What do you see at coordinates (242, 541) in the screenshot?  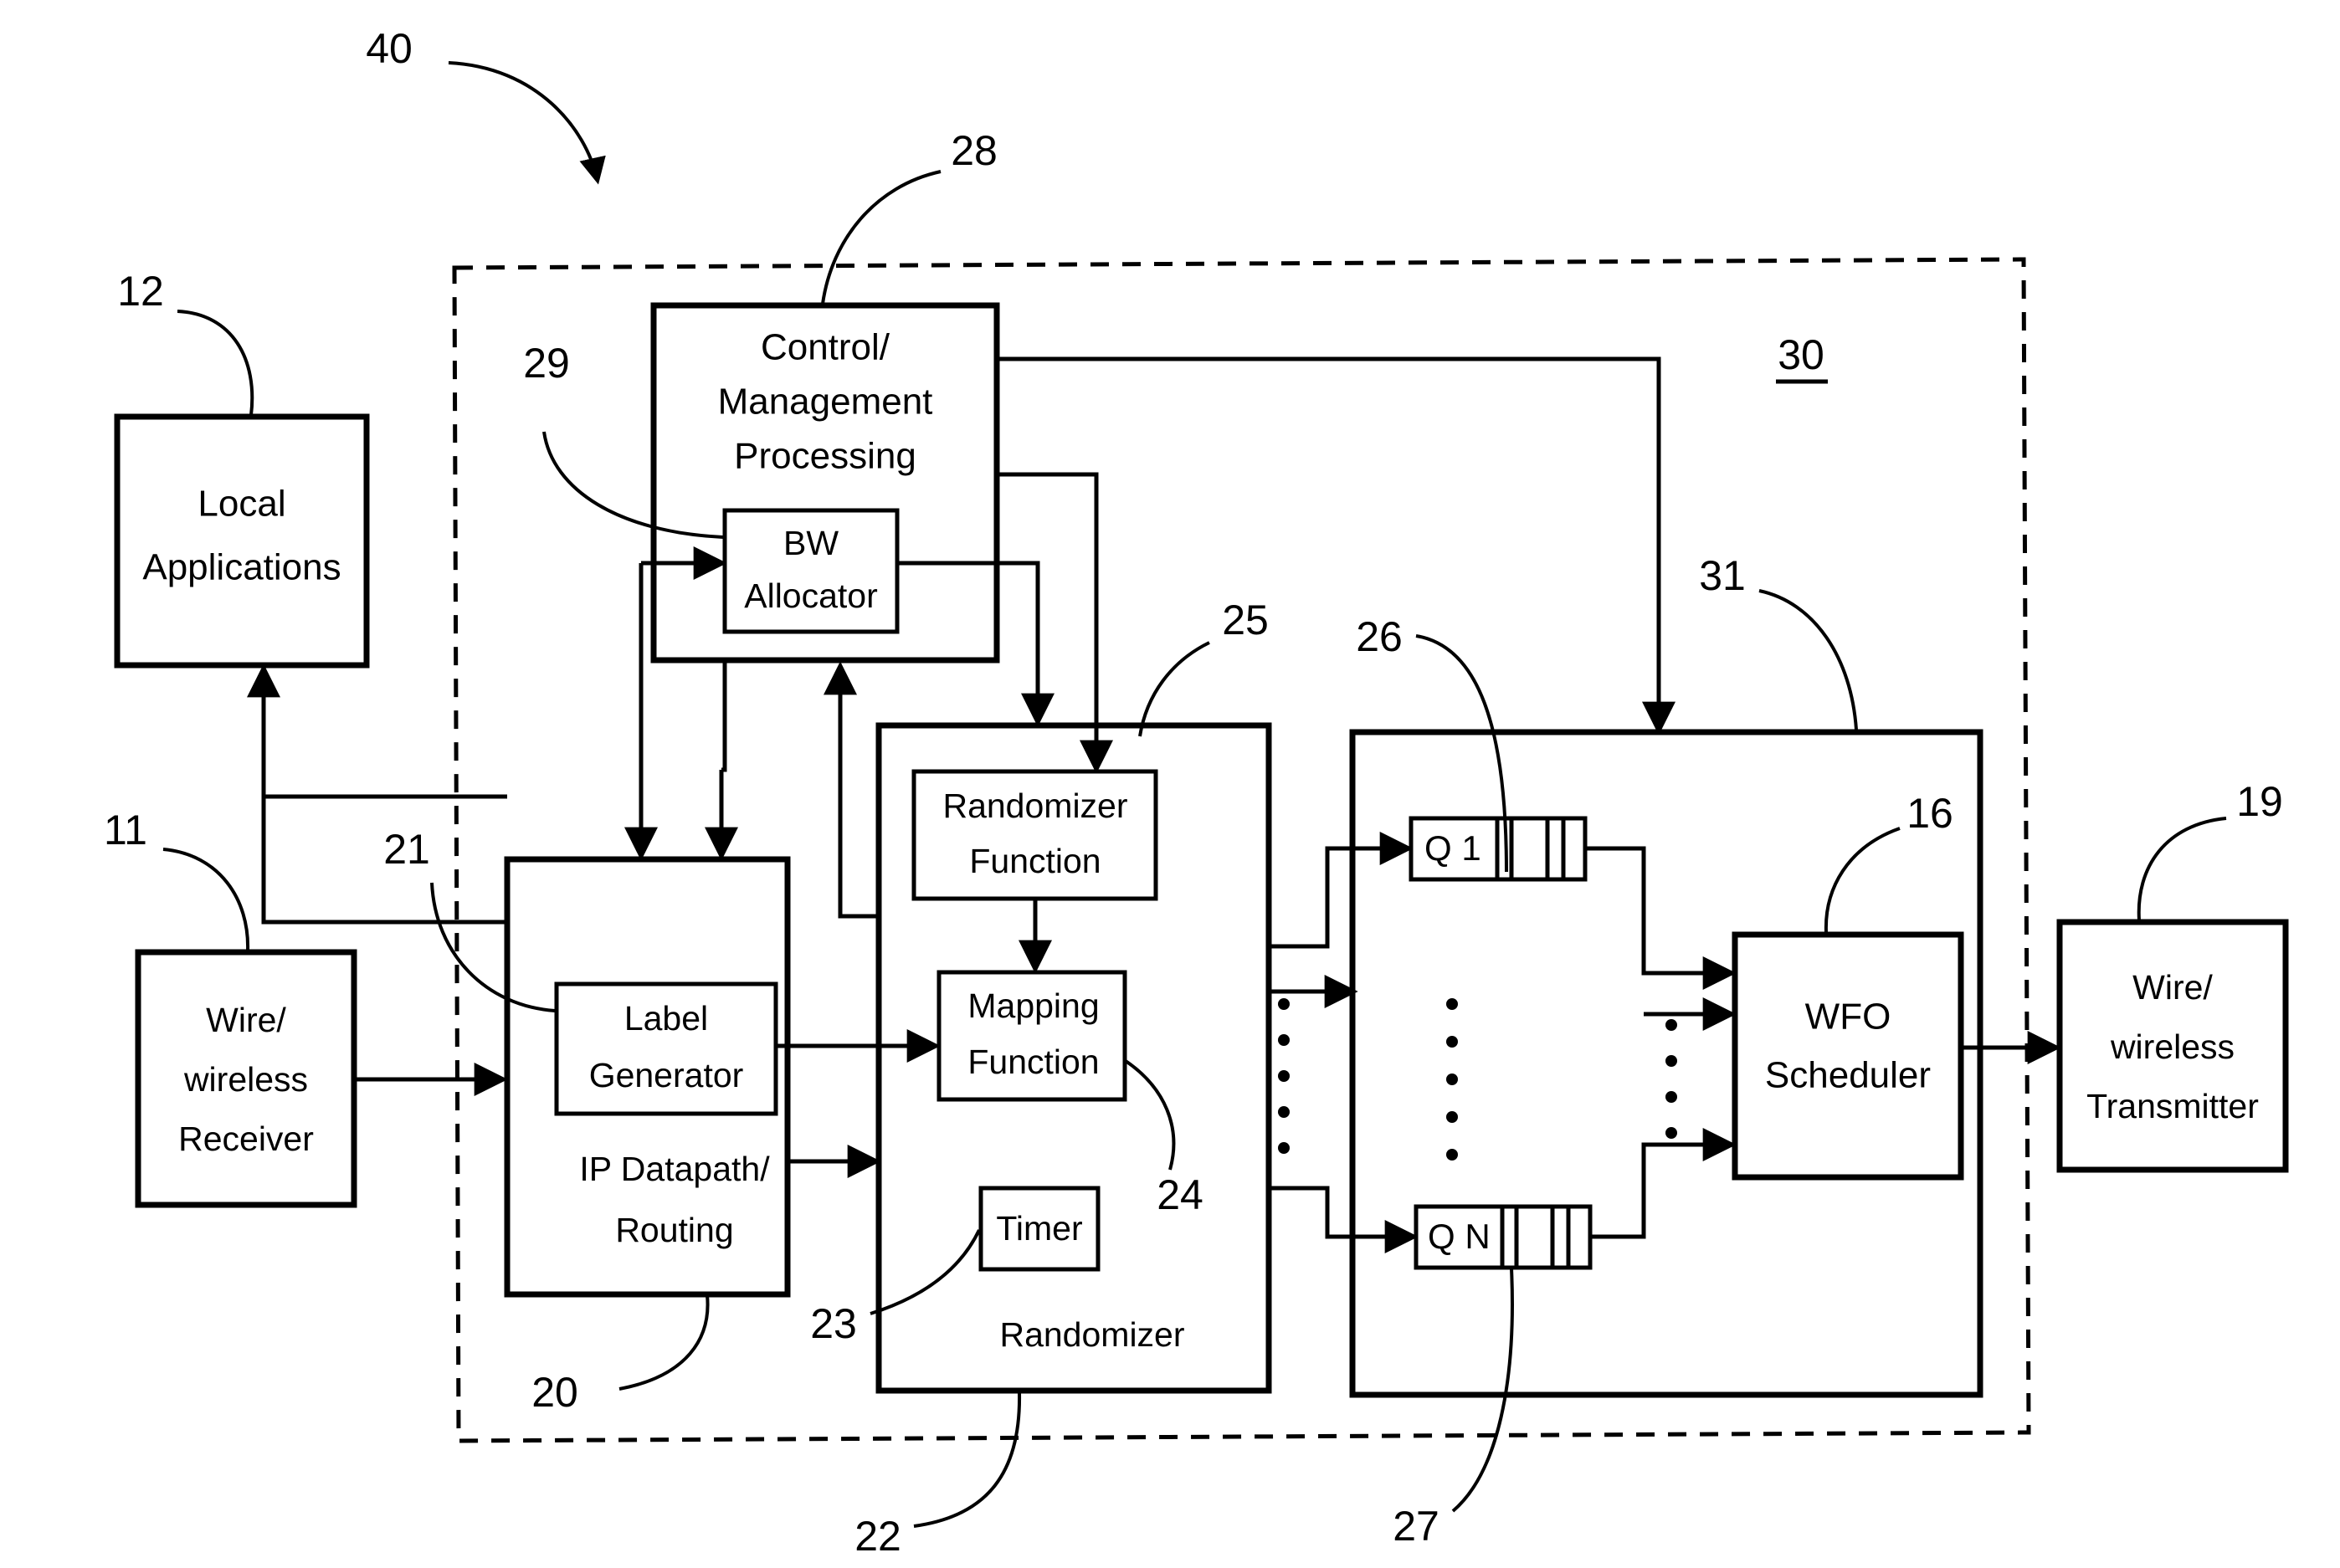 I see `local-applications-block` at bounding box center [242, 541].